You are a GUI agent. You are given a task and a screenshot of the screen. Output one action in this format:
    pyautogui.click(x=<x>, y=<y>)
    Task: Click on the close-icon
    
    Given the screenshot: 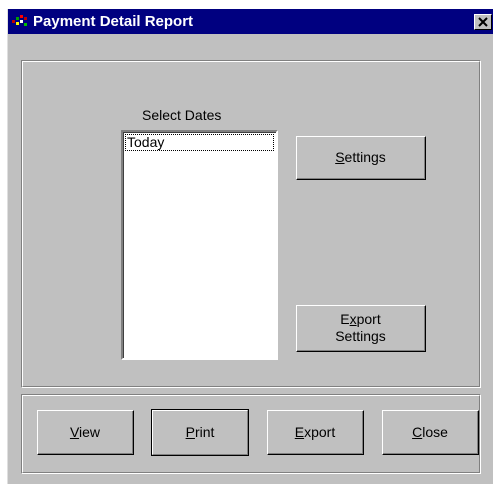 What is the action you would take?
    pyautogui.click(x=483, y=22)
    